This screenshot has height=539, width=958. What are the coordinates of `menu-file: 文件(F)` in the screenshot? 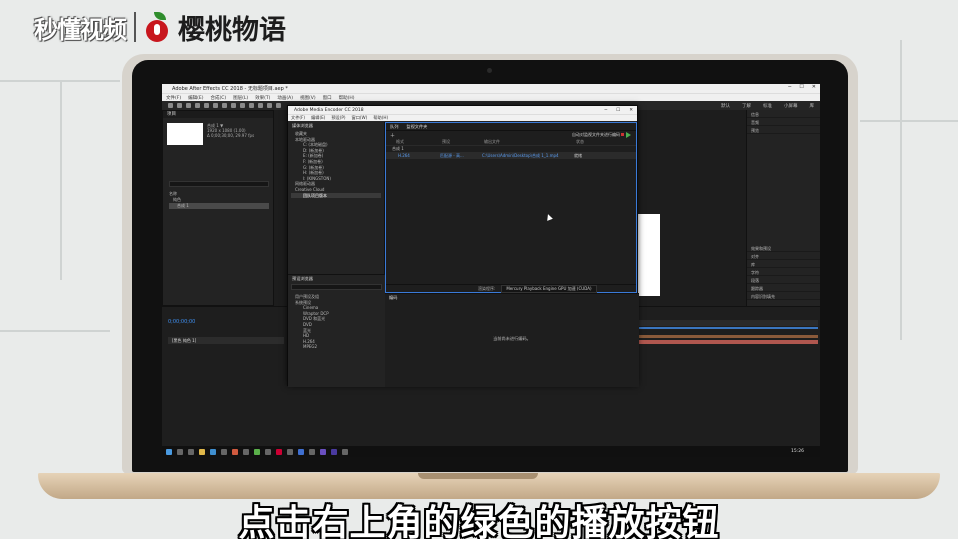 It's located at (173, 98).